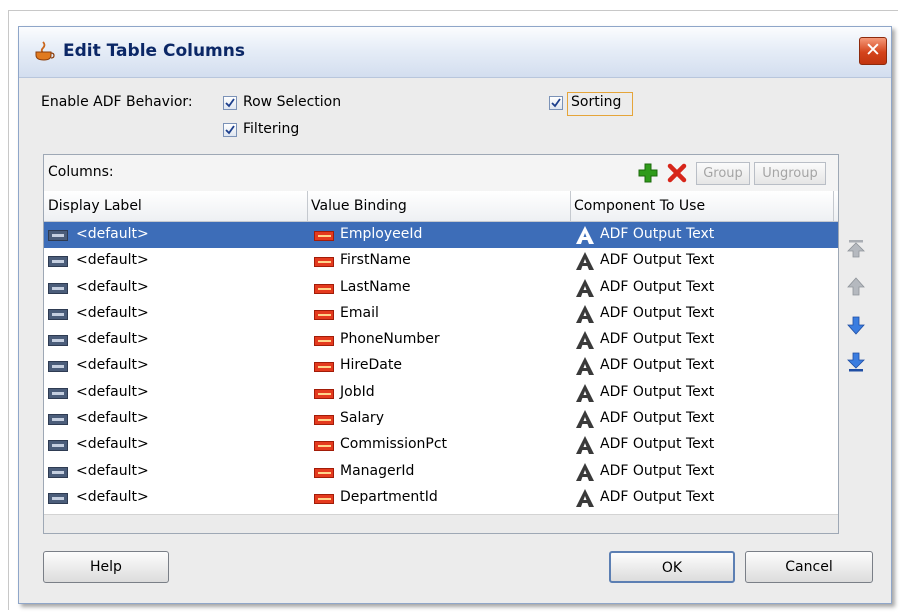 The height and width of the screenshot is (614, 903). Describe the element at coordinates (393, 444) in the screenshot. I see `value-binding-cell: CommissionPct` at that location.